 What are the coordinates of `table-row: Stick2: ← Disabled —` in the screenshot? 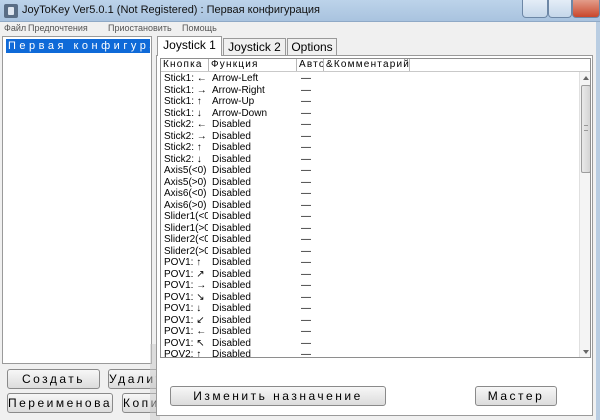 It's located at (370, 125).